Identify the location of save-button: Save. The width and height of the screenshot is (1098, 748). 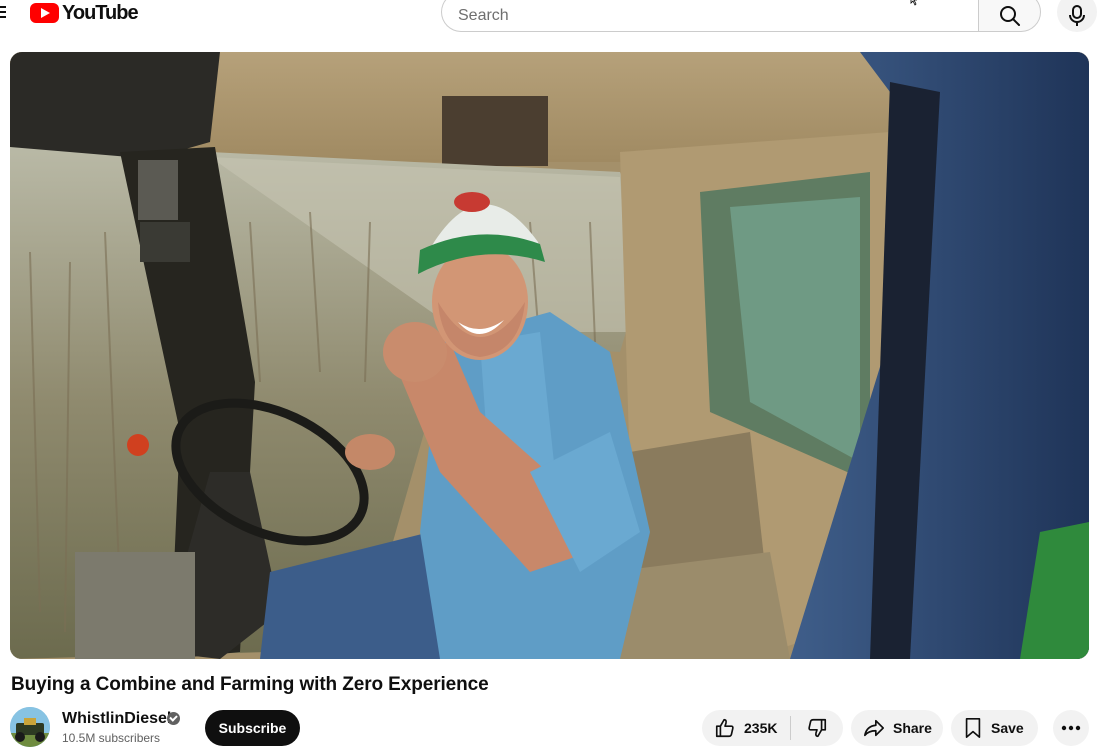
(994, 728).